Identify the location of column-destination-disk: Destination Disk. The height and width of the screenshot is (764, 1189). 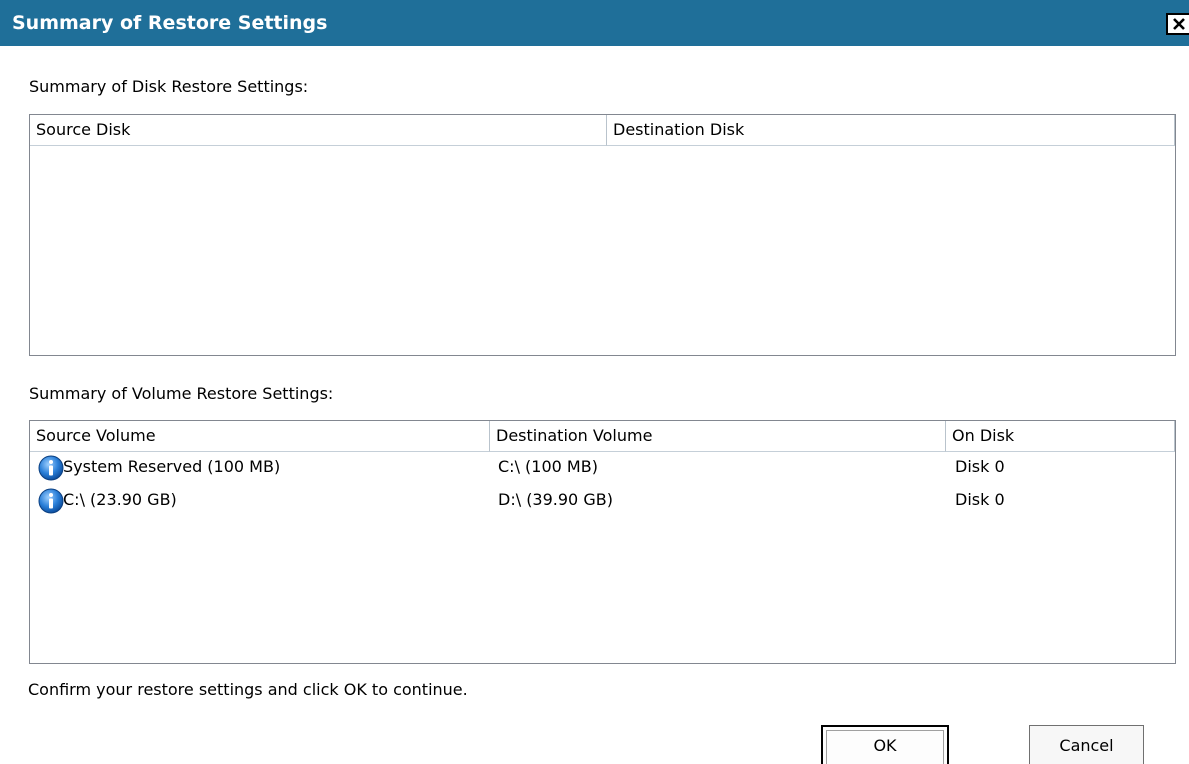
(891, 130).